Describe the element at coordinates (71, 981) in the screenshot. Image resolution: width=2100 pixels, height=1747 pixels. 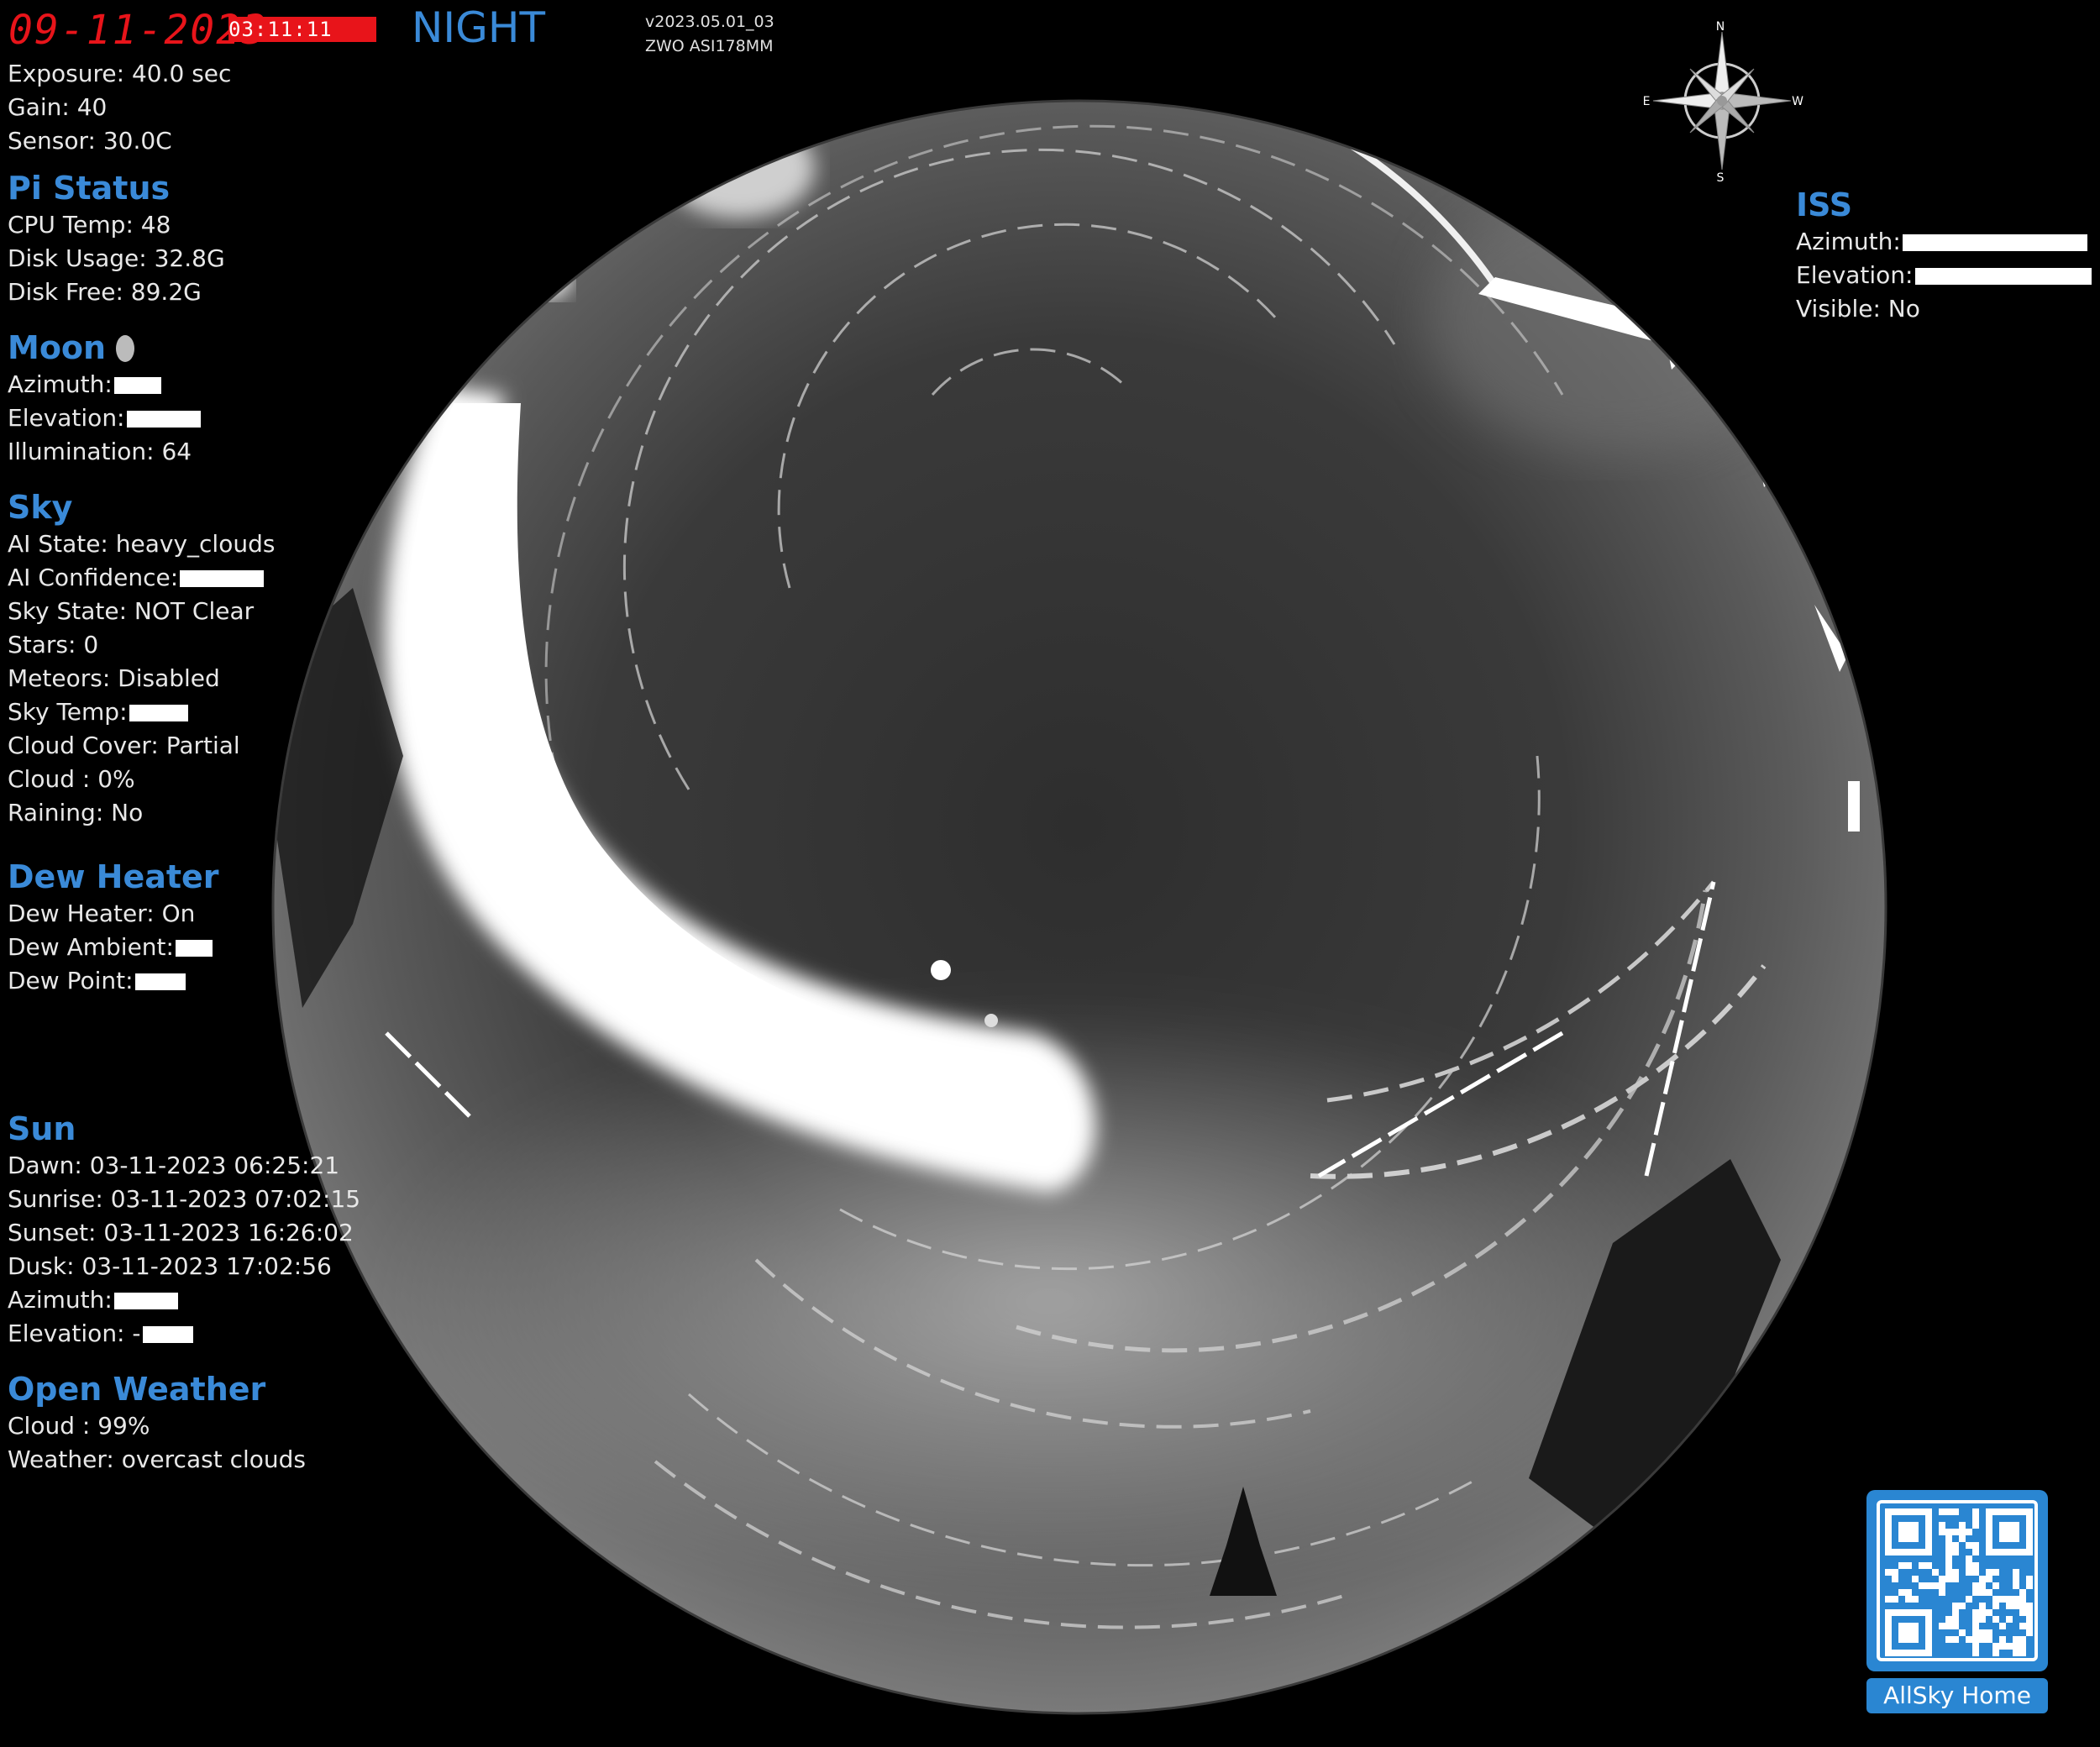
I see `dew-point-text: Dew Point:` at that location.